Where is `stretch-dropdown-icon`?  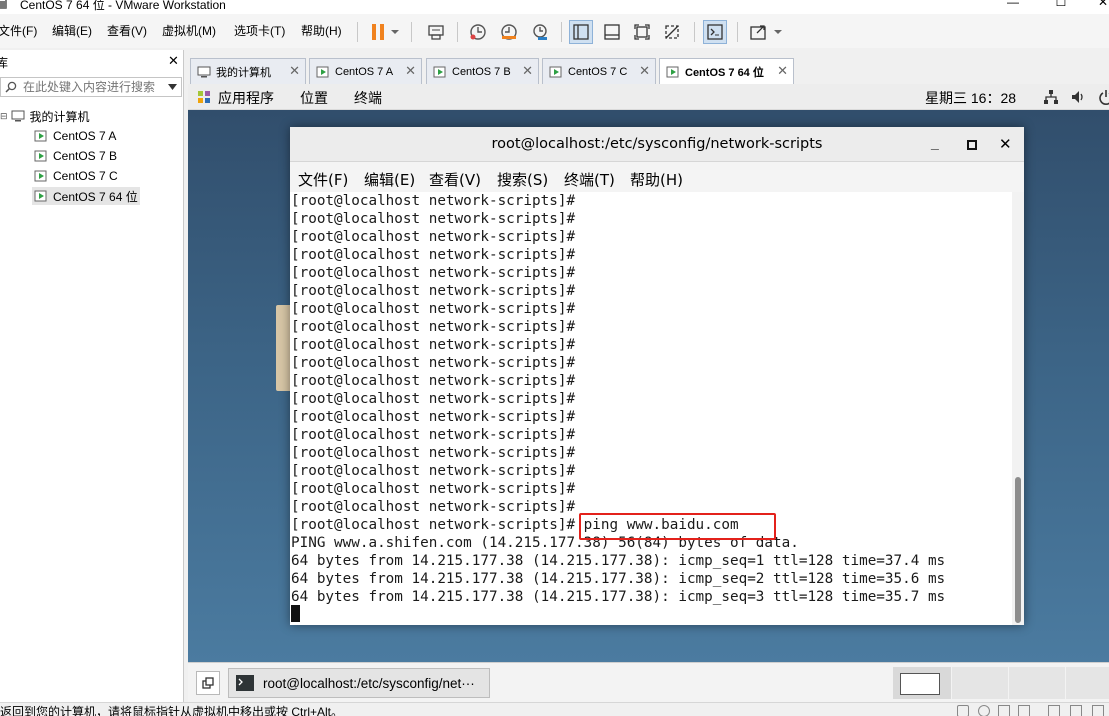
stretch-dropdown-icon is located at coordinates (778, 32).